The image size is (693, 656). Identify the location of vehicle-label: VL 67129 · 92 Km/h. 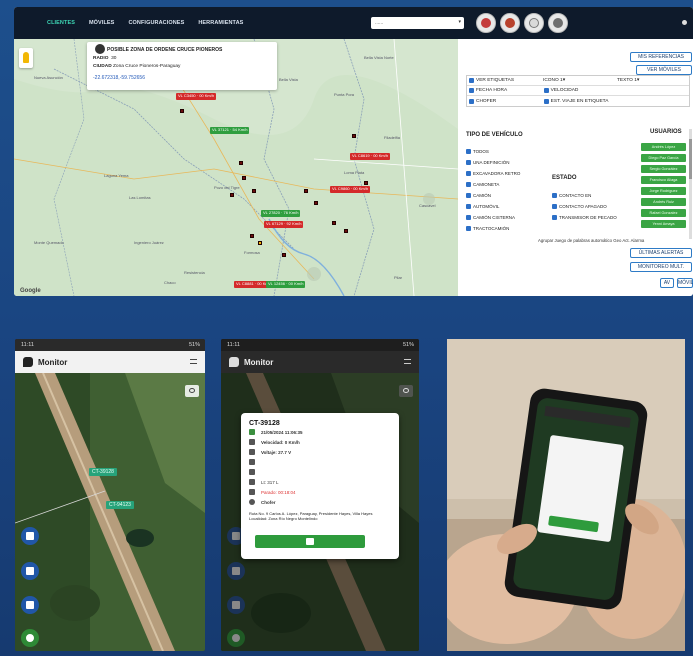
(284, 224).